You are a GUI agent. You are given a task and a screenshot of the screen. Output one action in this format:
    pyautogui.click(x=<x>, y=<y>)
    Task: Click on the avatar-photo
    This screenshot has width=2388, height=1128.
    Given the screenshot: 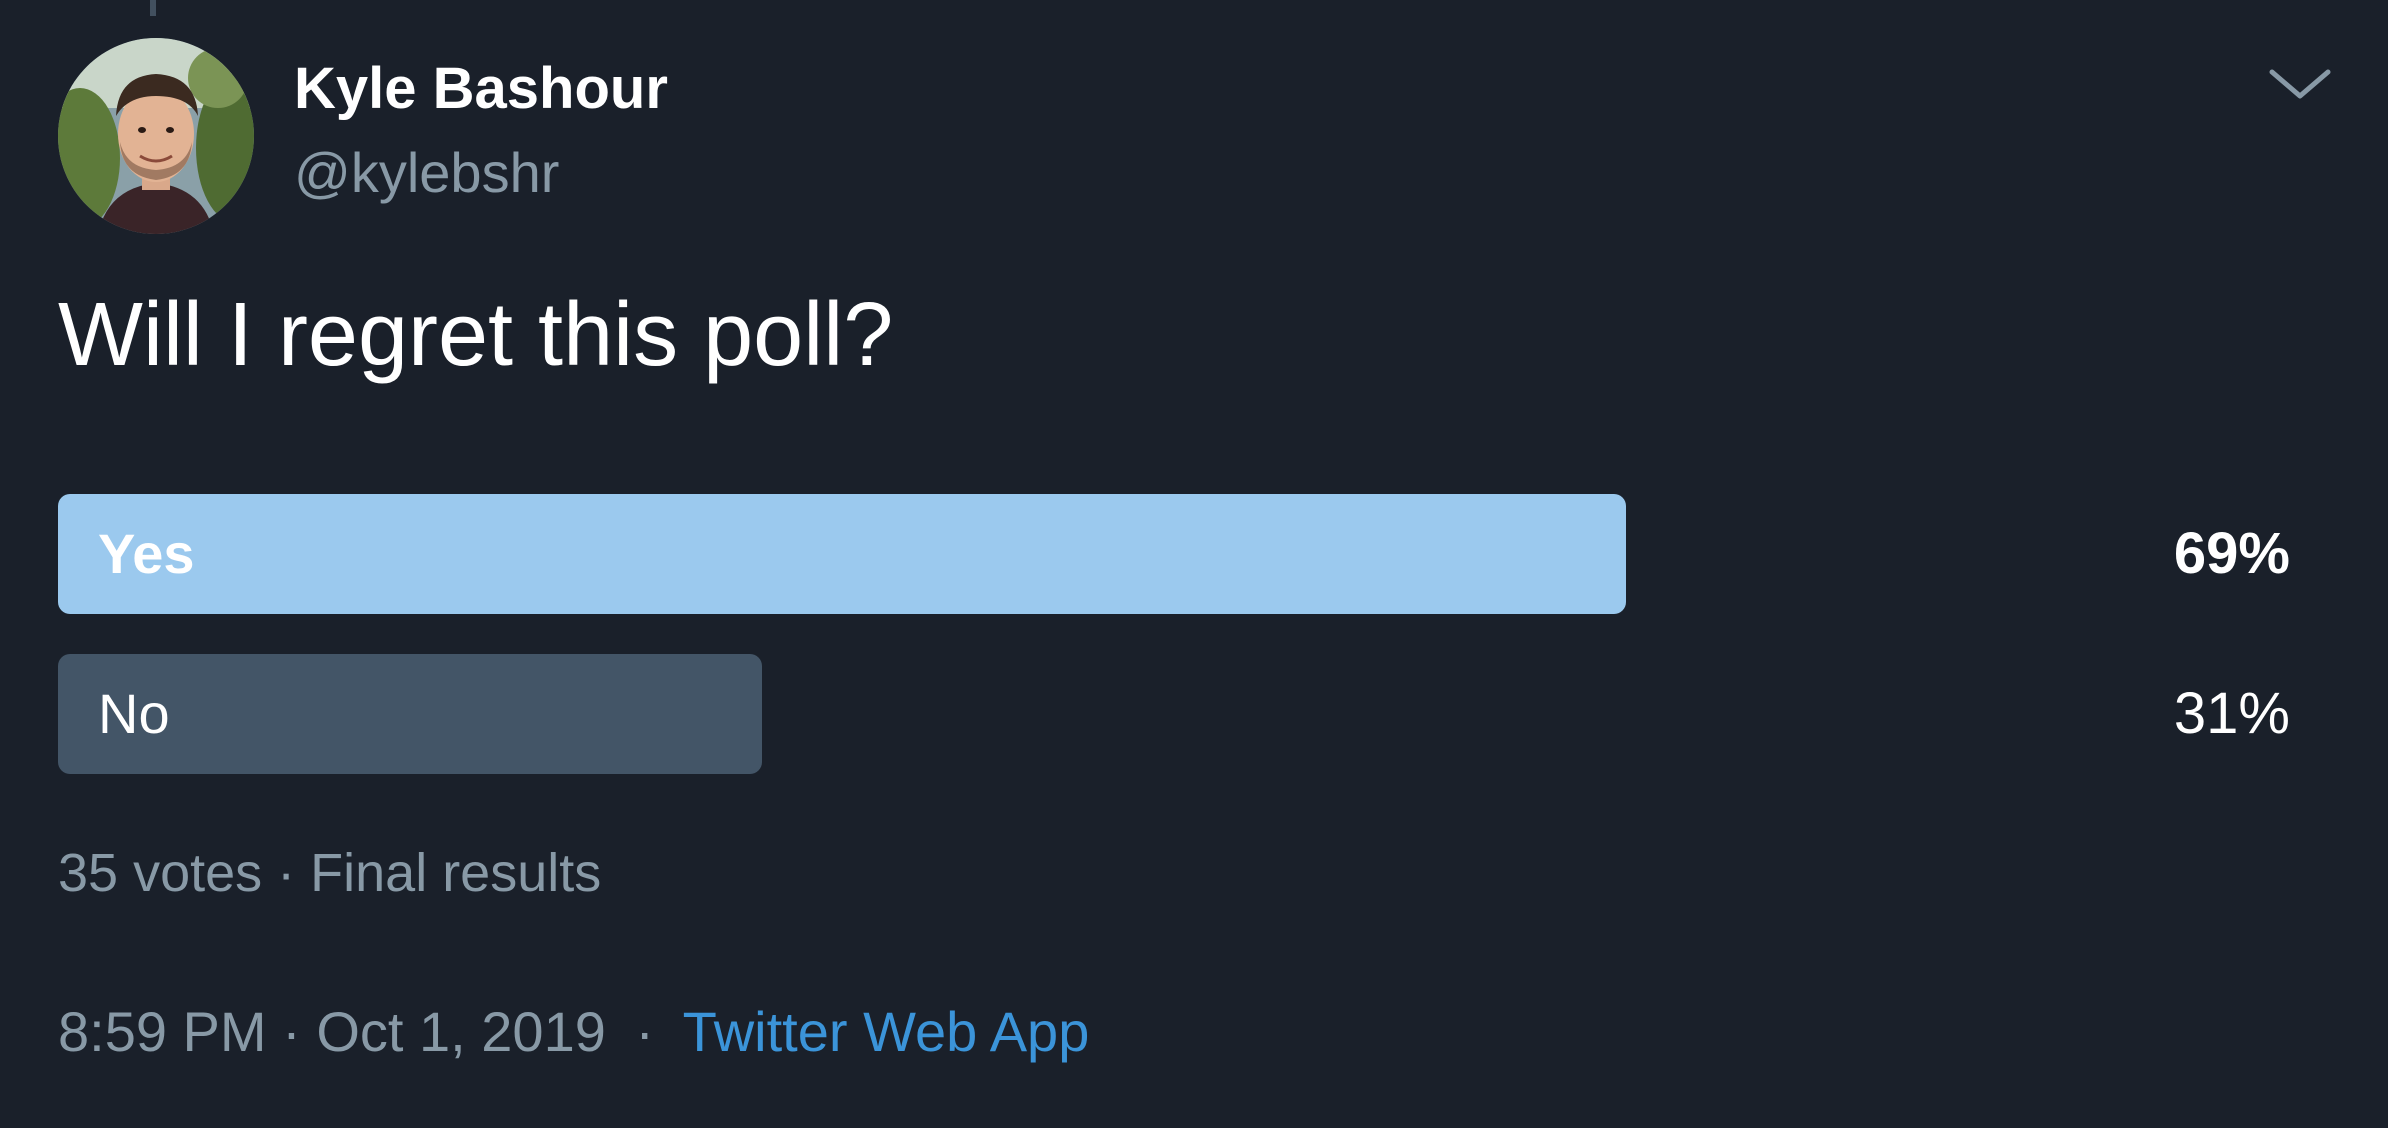 What is the action you would take?
    pyautogui.click(x=156, y=136)
    